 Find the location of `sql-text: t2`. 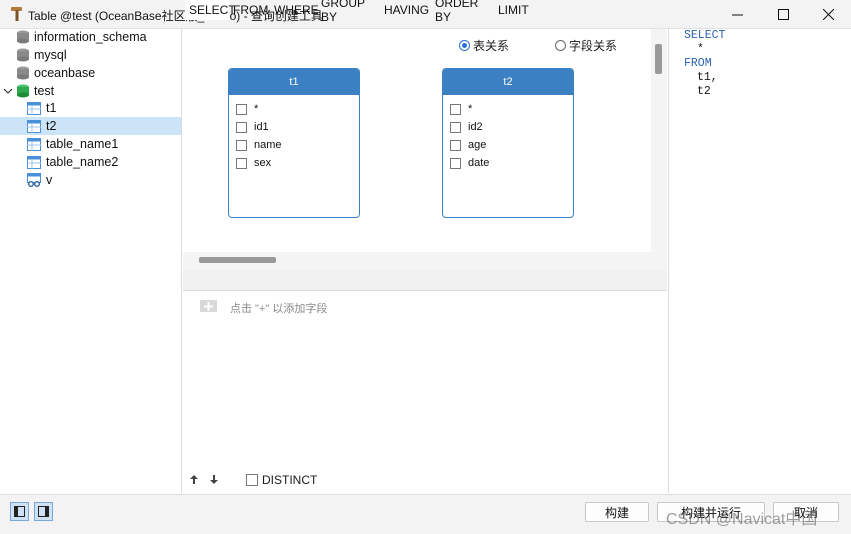

sql-text: t2 is located at coordinates (704, 91).